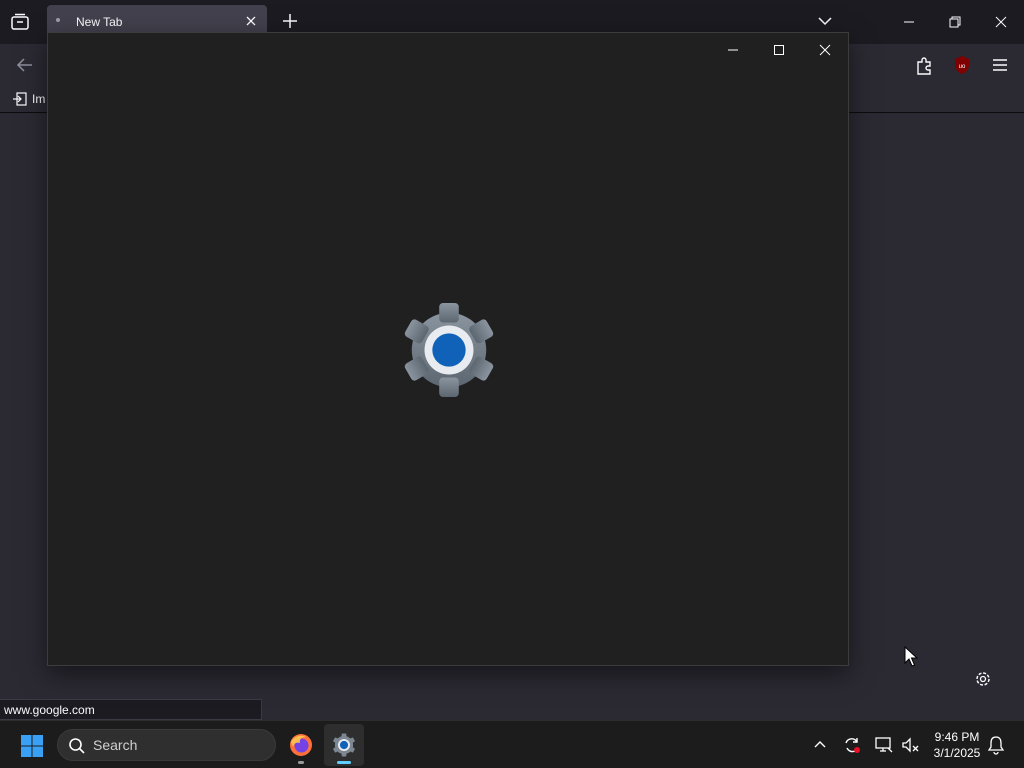 The height and width of the screenshot is (768, 1024). I want to click on firefox-icon, so click(301, 745).